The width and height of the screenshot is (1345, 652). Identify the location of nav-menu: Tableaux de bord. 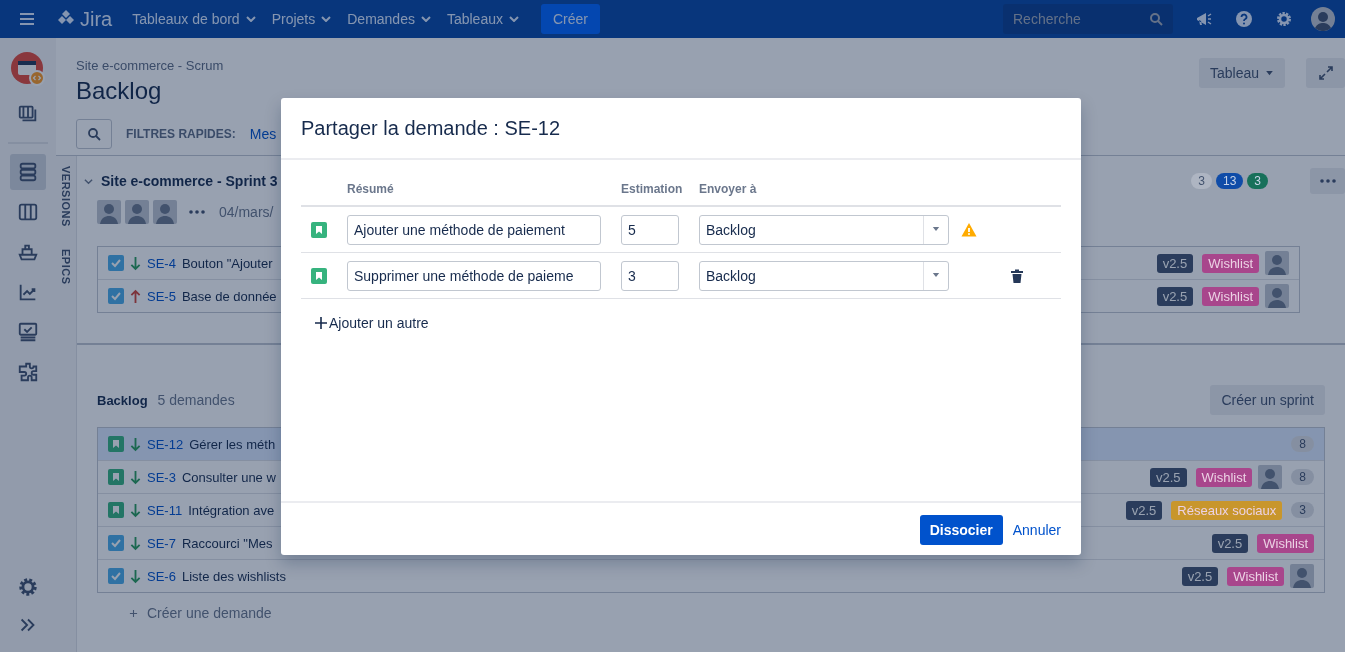
(194, 19).